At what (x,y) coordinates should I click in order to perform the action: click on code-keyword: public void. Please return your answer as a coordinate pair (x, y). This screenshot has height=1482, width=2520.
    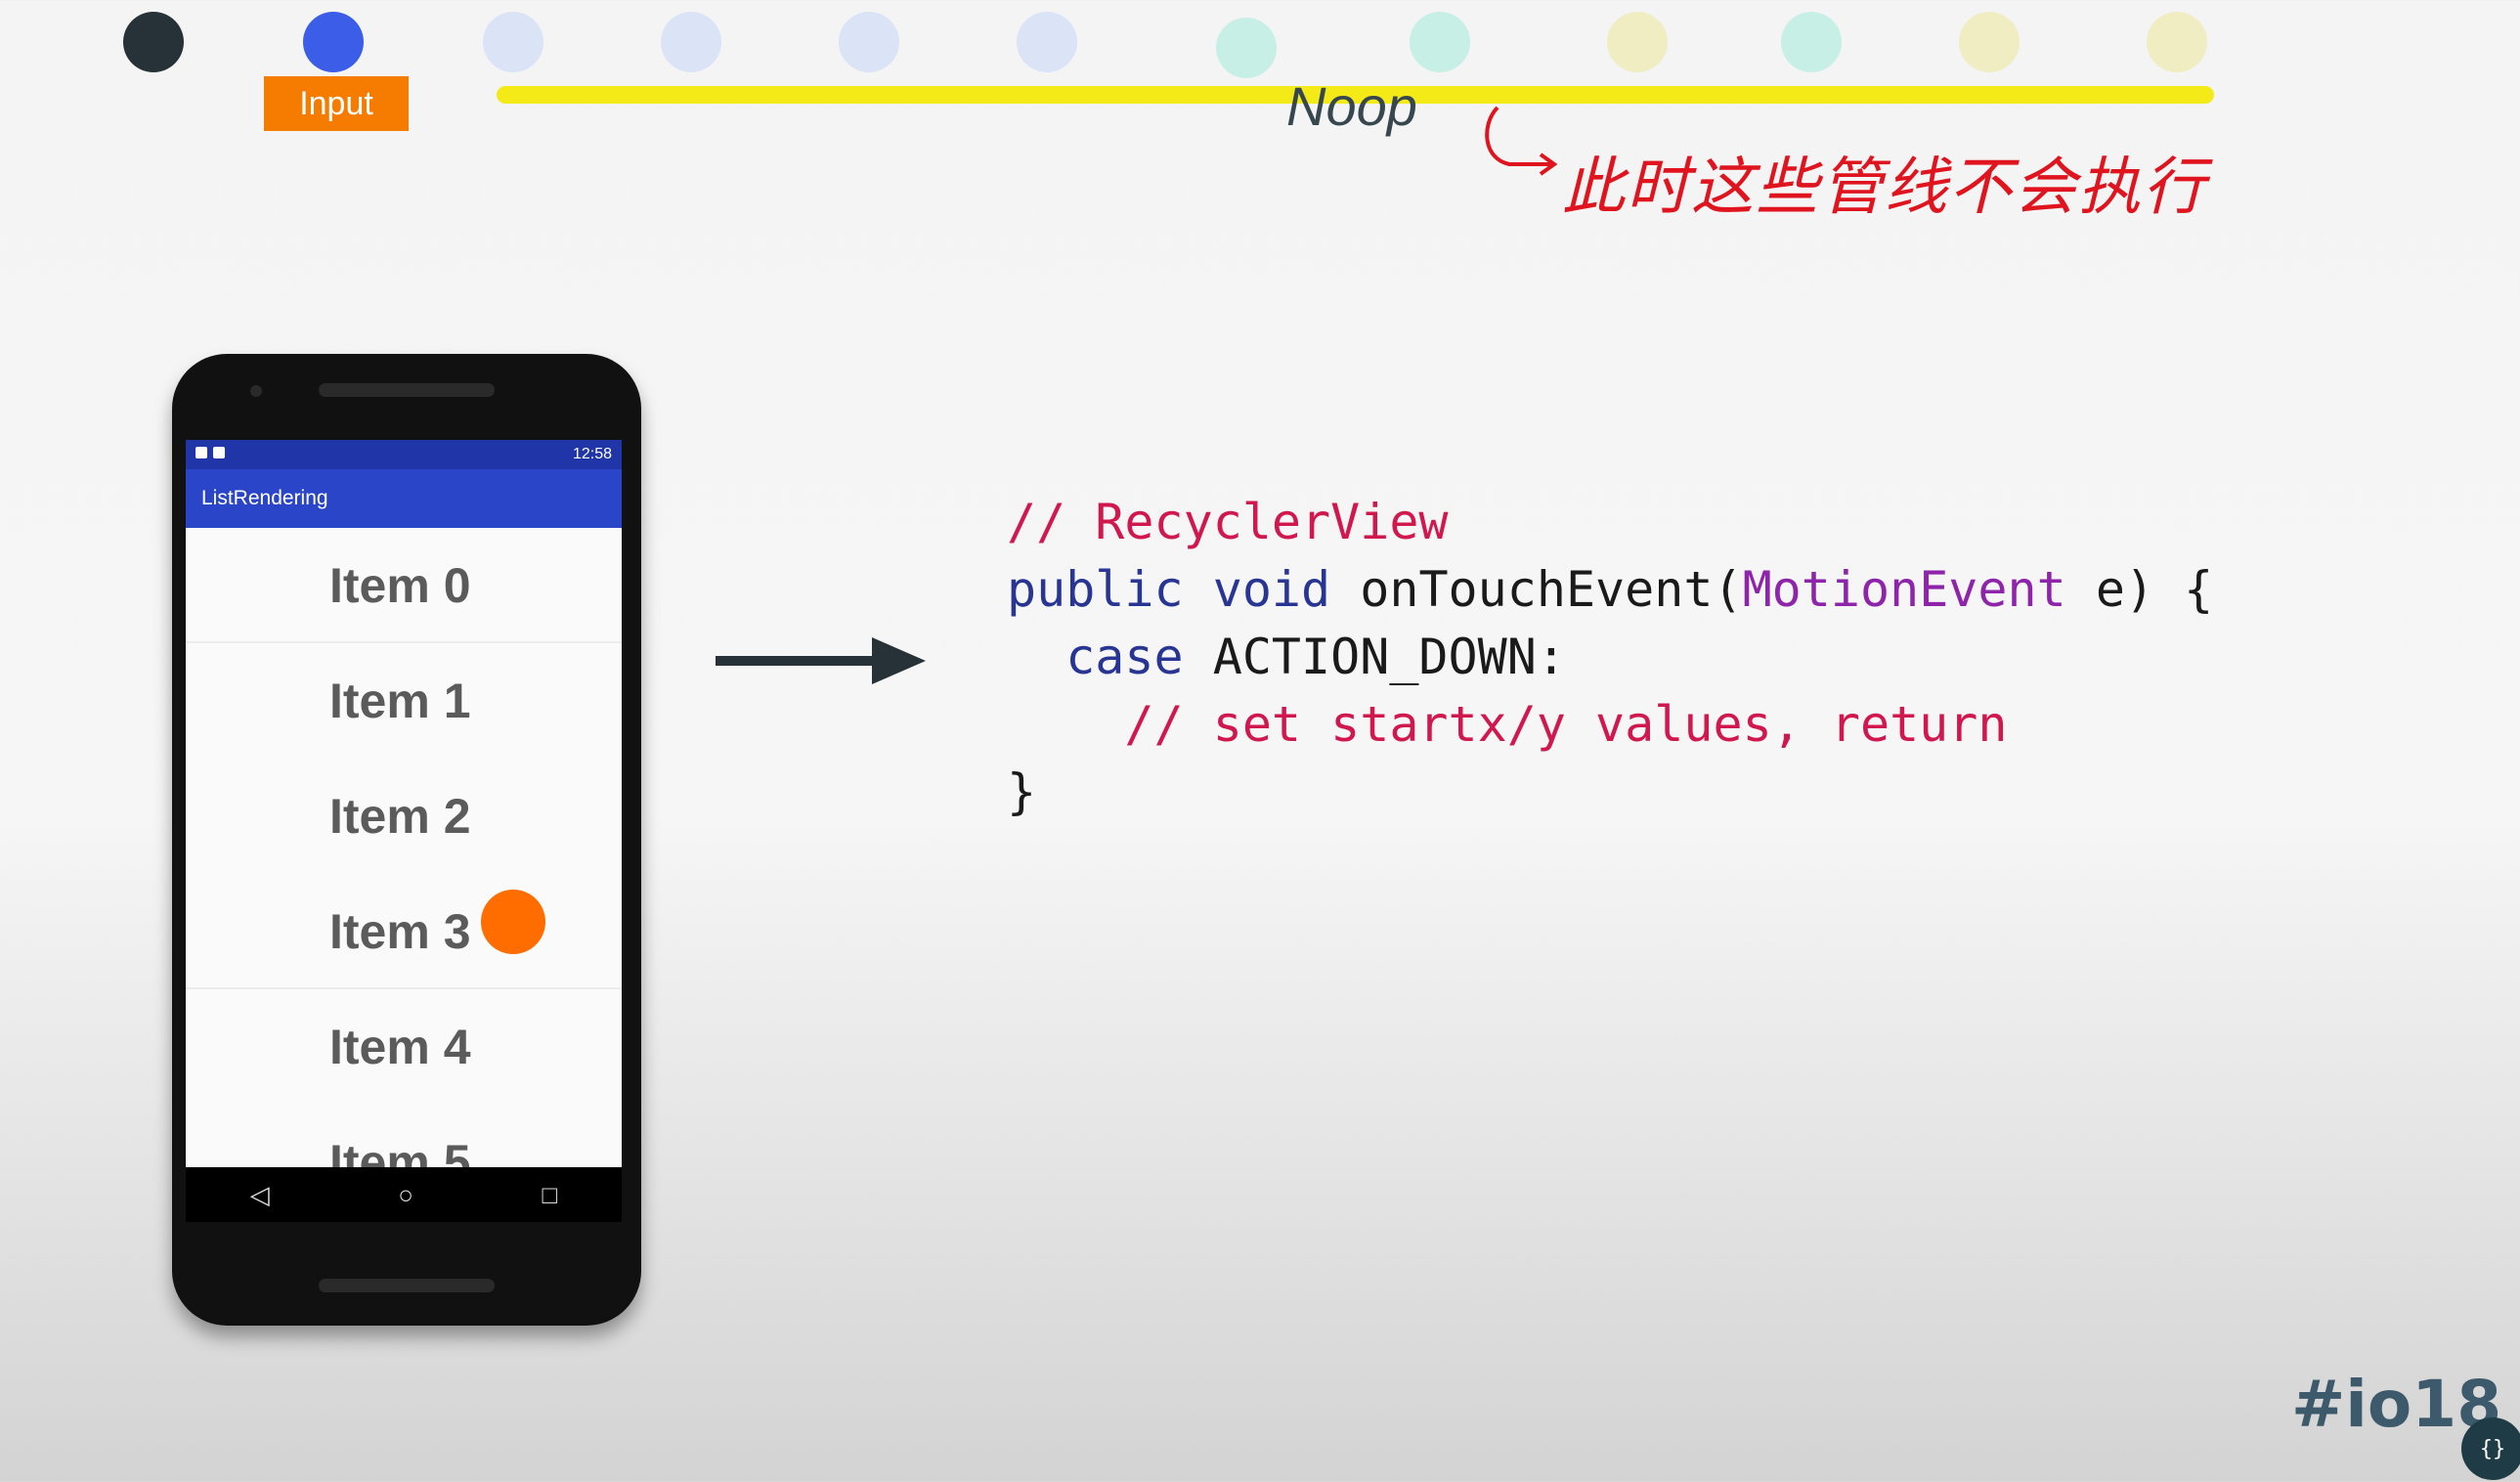
    Looking at the image, I should click on (1184, 590).